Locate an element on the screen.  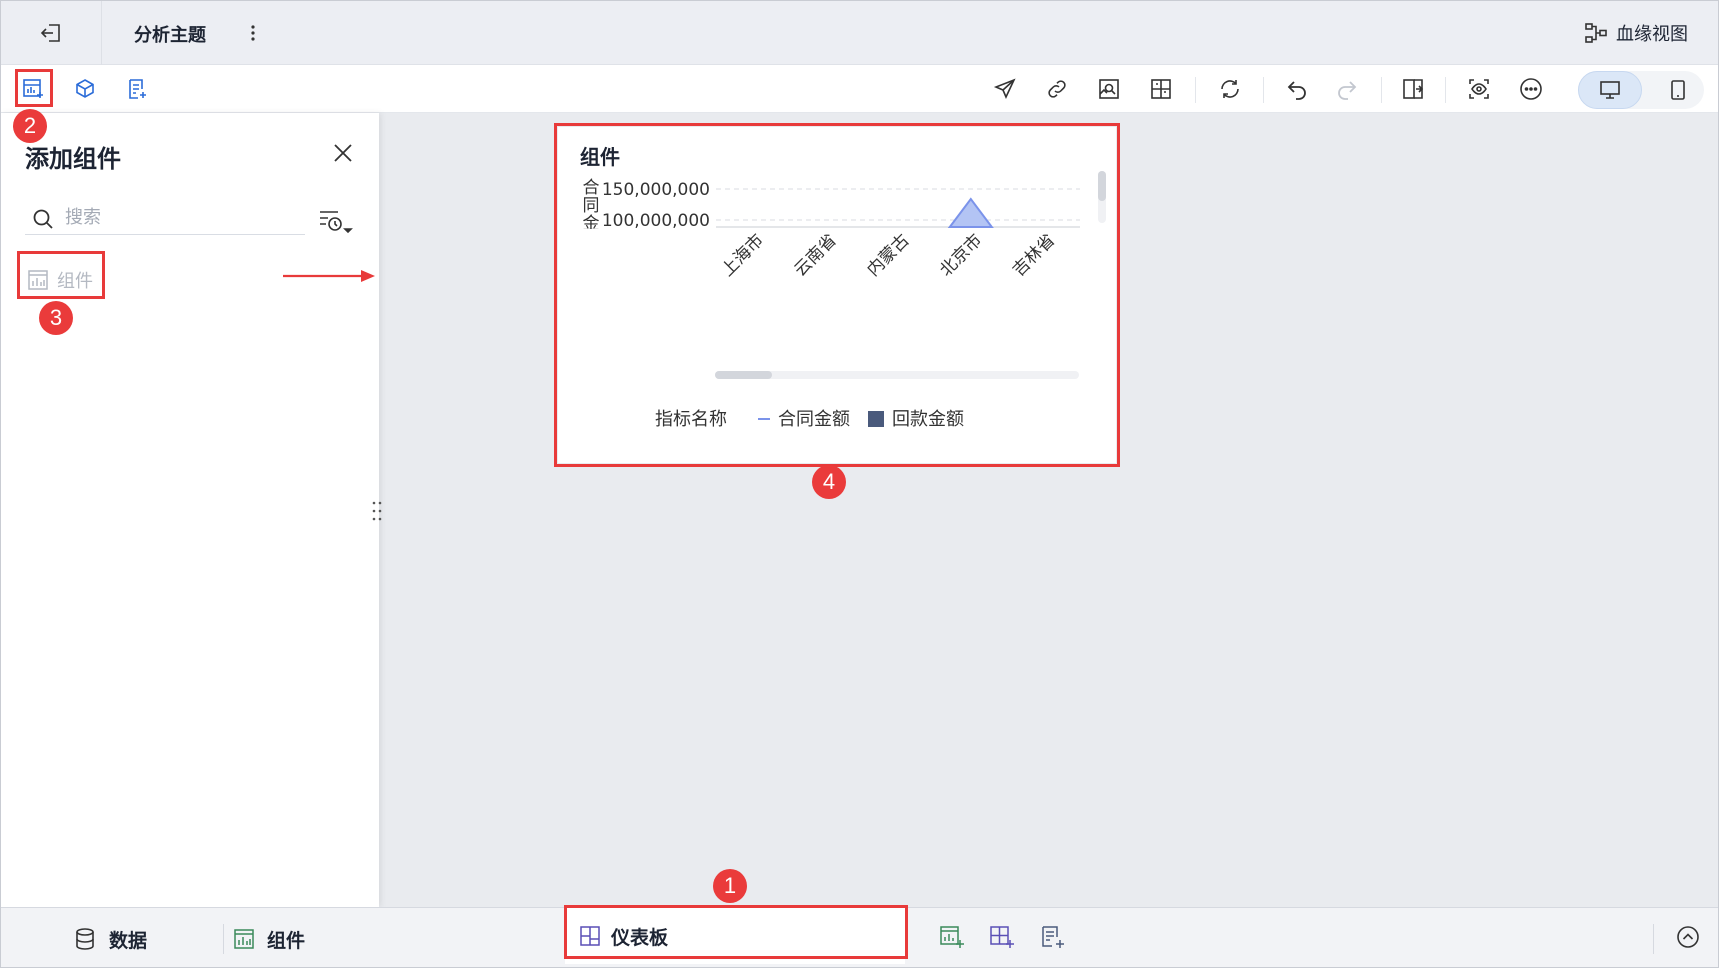
component-tab: 组件 is located at coordinates (269, 939).